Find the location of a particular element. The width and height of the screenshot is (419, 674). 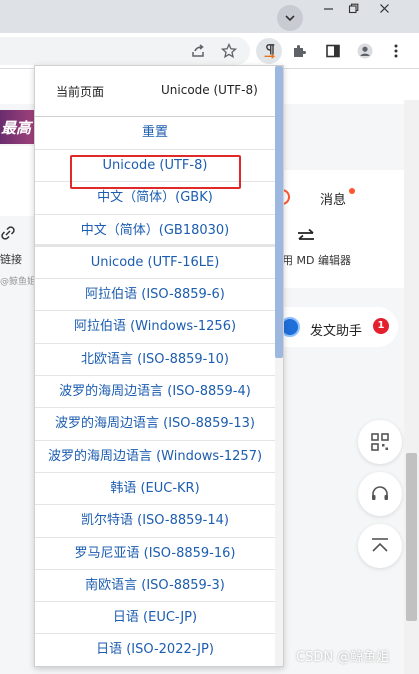

close-icon is located at coordinates (384, 8).